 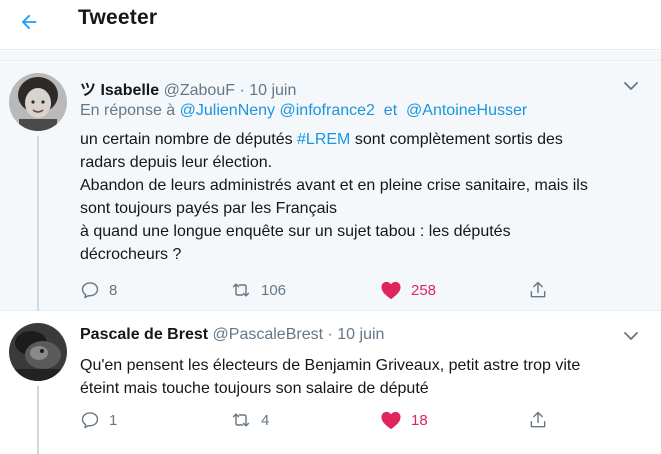 What do you see at coordinates (274, 290) in the screenshot?
I see `retweet-count: 106` at bounding box center [274, 290].